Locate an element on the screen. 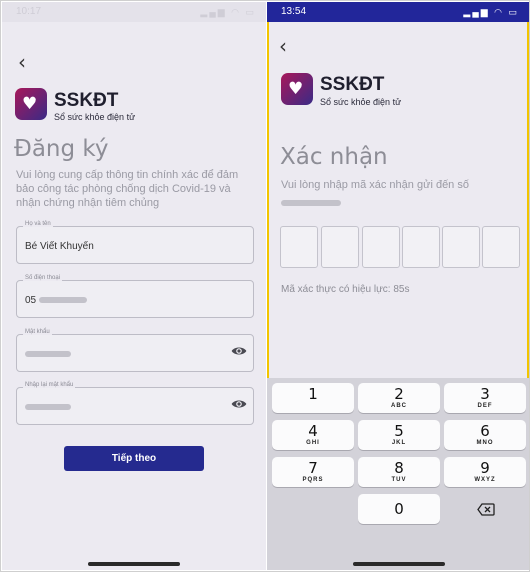 The height and width of the screenshot is (572, 530). key-digit: 1 is located at coordinates (313, 394).